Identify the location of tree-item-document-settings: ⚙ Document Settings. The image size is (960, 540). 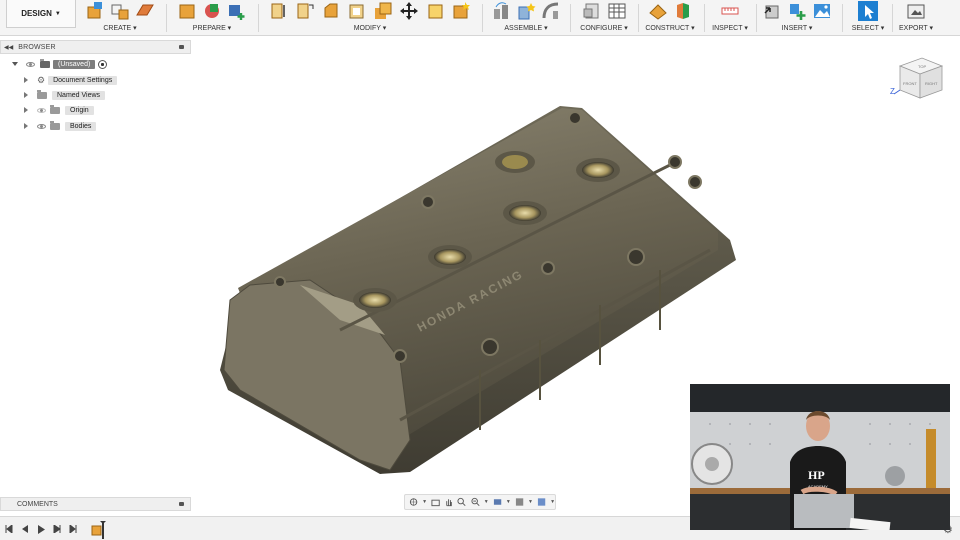
(71, 80).